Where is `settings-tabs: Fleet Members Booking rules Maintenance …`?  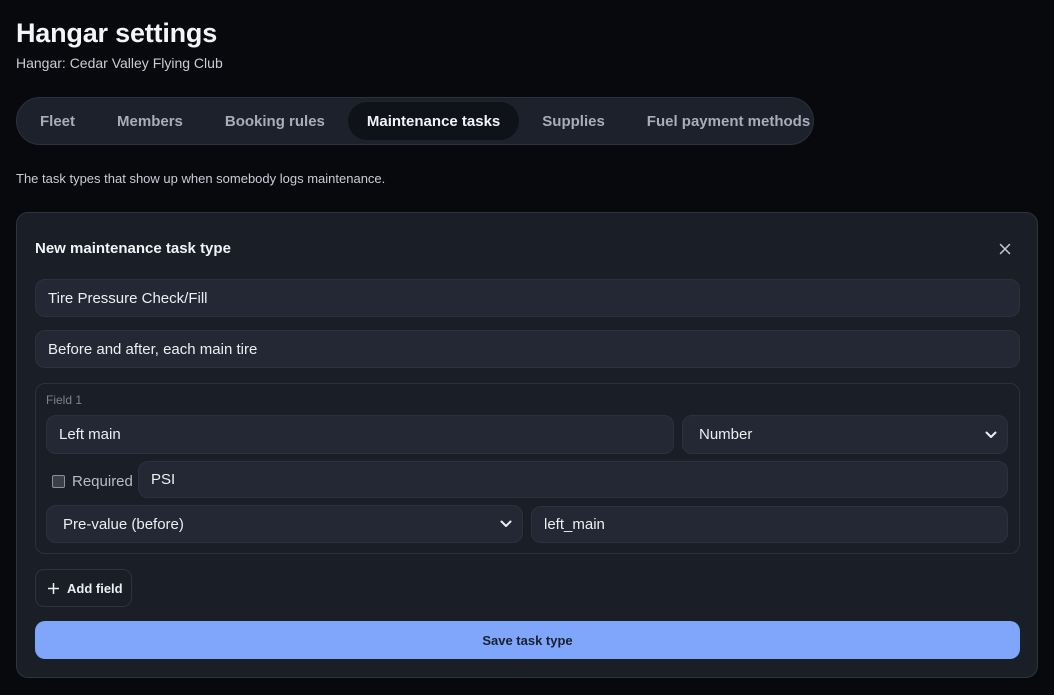
settings-tabs: Fleet Members Booking rules Maintenance … is located at coordinates (415, 121).